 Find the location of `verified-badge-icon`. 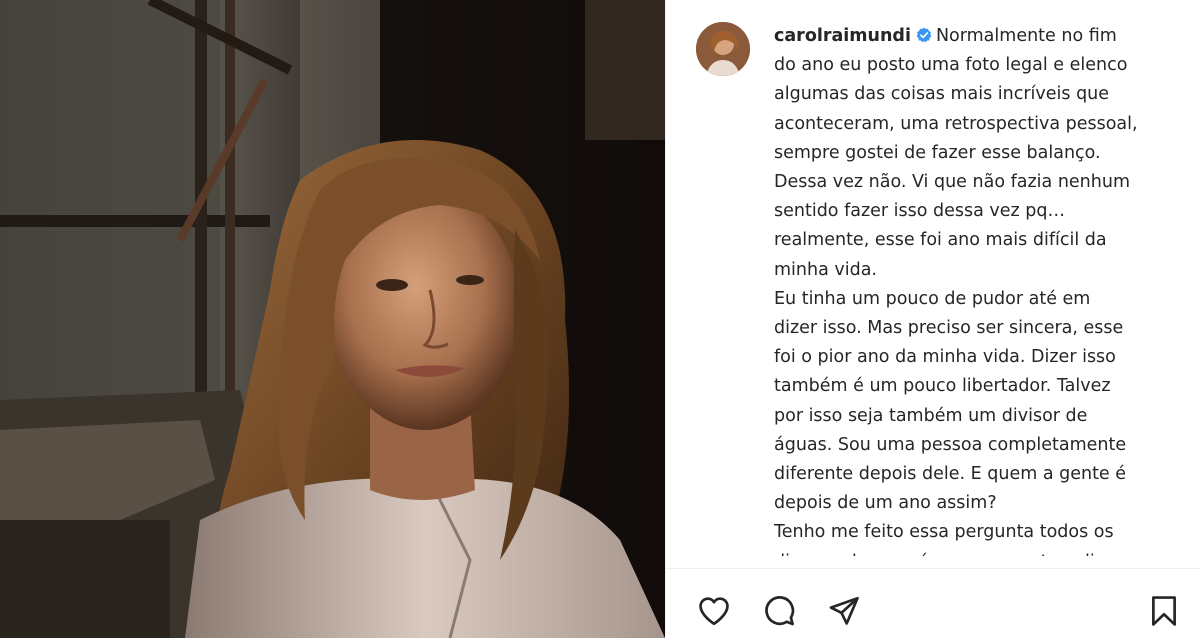

verified-badge-icon is located at coordinates (924, 33).